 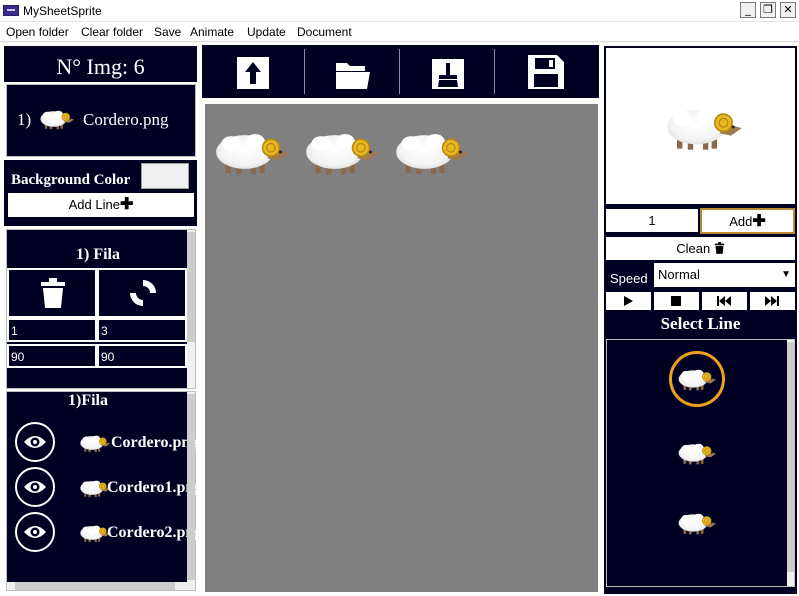 I want to click on add-line-button: Add Line✚, so click(x=101, y=205).